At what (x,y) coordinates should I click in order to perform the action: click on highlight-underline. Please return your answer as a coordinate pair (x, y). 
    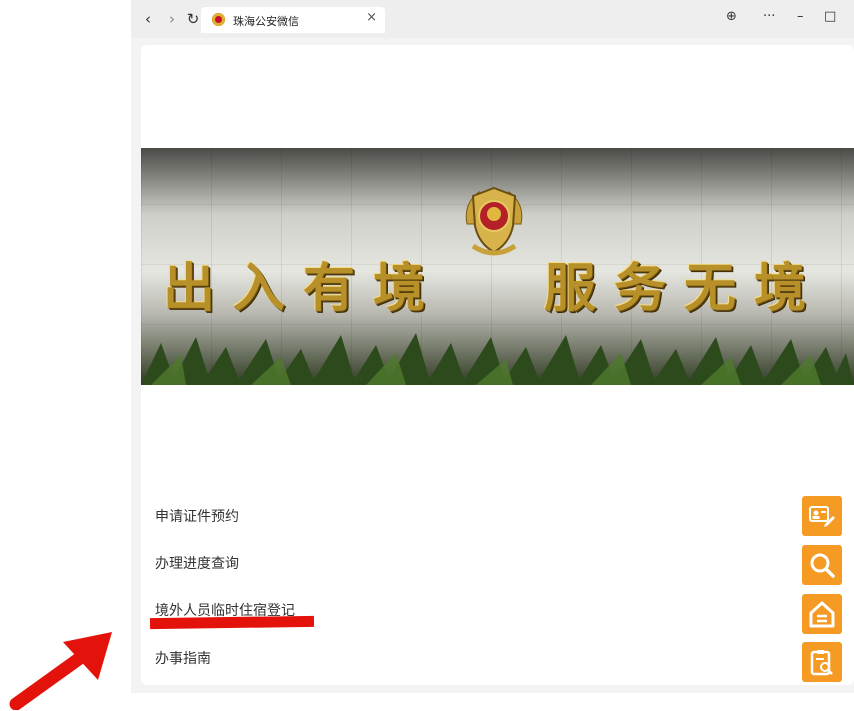
    Looking at the image, I should click on (232, 622).